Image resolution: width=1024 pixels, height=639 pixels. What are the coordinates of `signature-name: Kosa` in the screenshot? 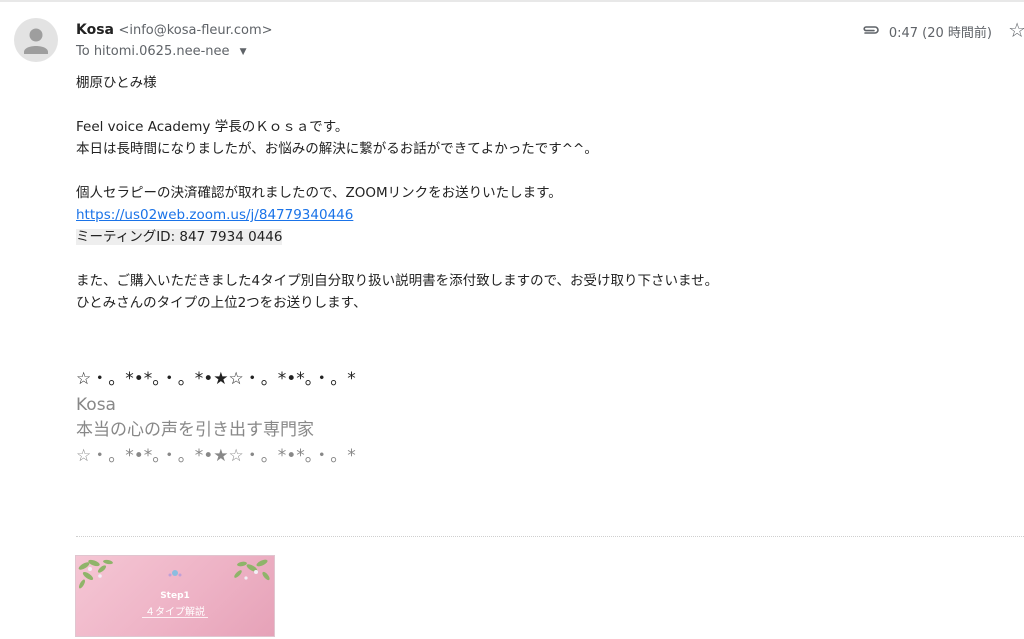 It's located at (96, 404).